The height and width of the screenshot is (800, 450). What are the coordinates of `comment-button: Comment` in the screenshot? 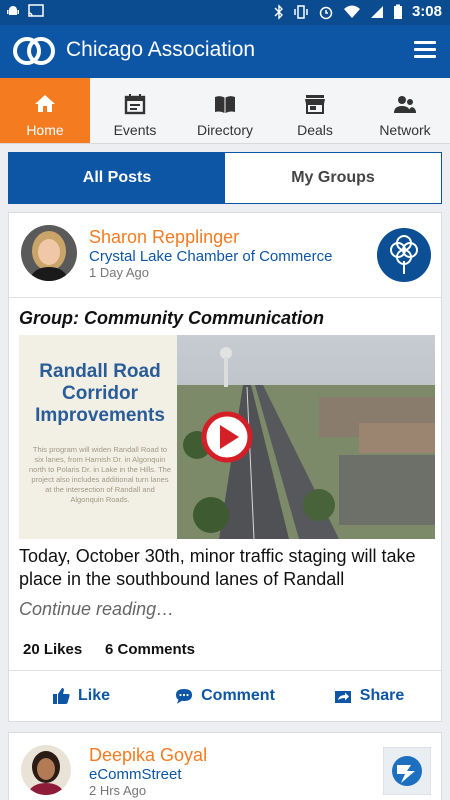 It's located at (225, 696).